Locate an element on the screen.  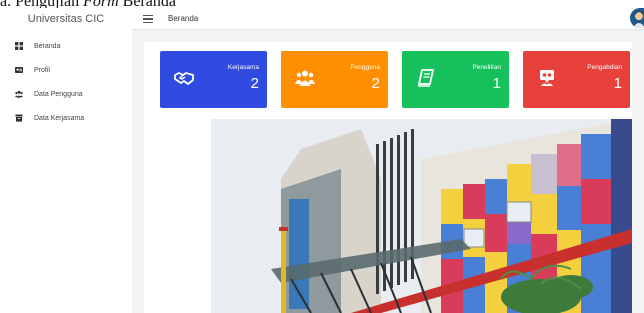
stat-card-pengguna: Pengguna 2 is located at coordinates (334, 79).